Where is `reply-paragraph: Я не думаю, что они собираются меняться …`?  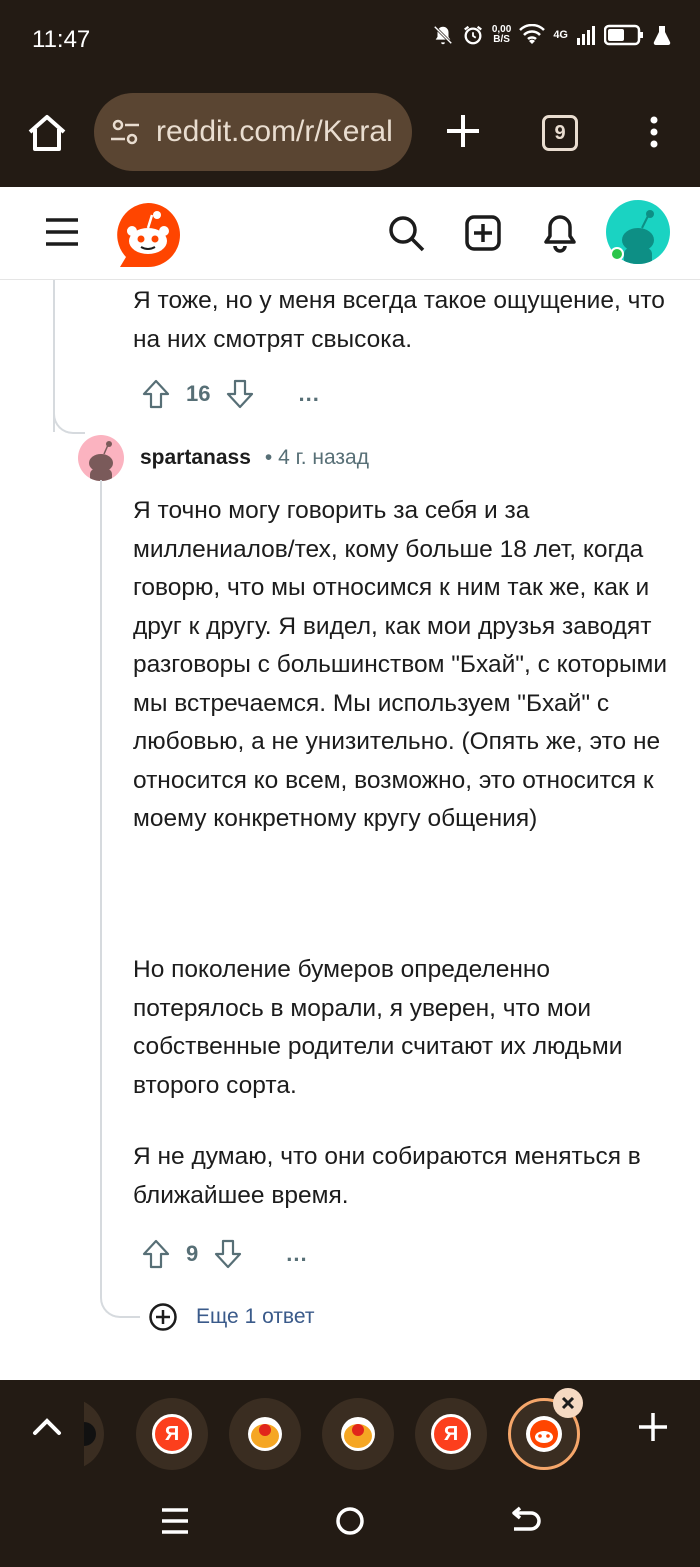 reply-paragraph: Я не думаю, что они собираются меняться … is located at coordinates (387, 1176).